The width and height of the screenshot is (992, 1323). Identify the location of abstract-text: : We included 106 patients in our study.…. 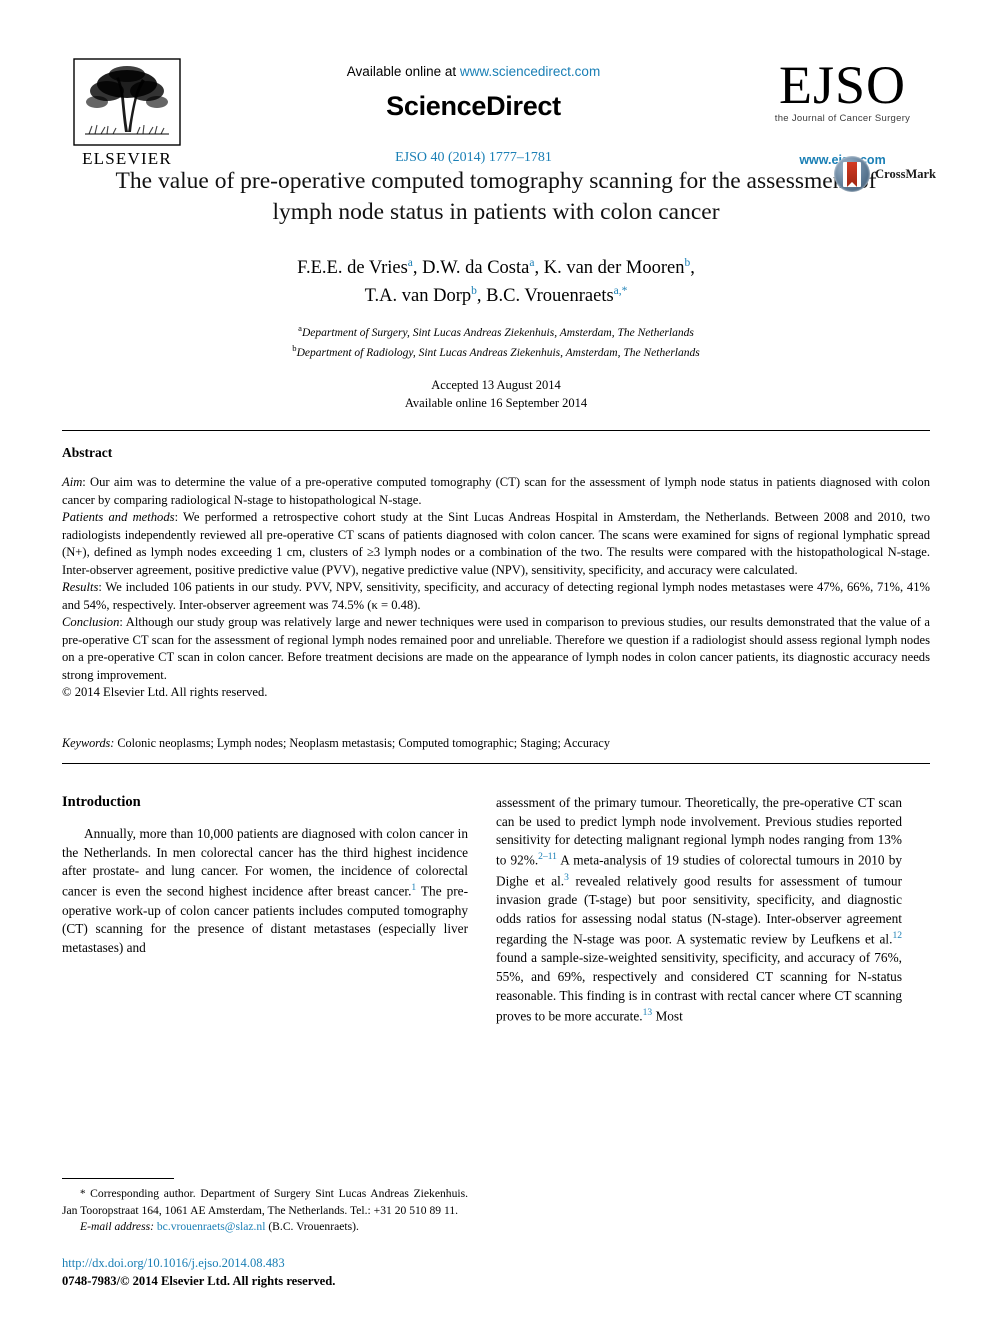
(496, 596).